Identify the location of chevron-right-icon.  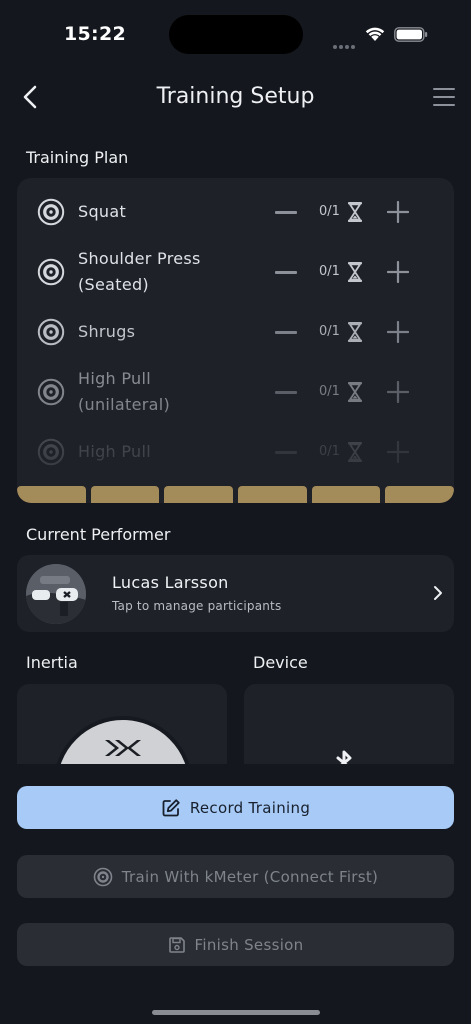
(438, 593).